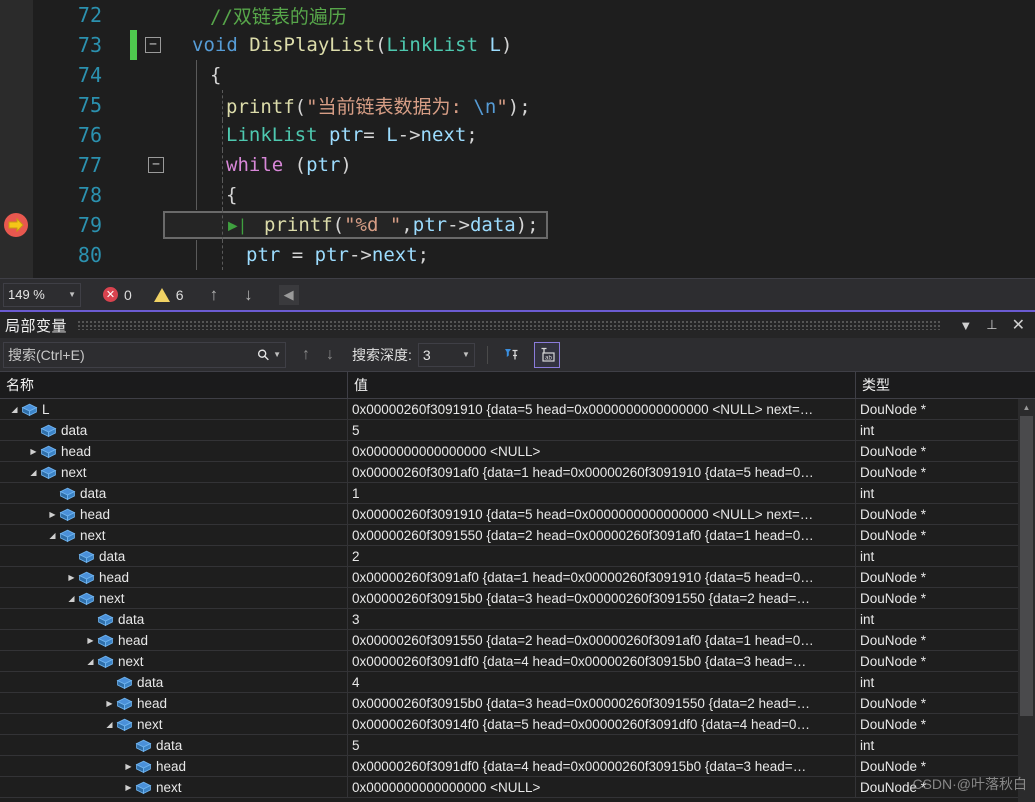  I want to click on code-line: 73 − void DisPlayList(LinkList L), so click(517, 45).